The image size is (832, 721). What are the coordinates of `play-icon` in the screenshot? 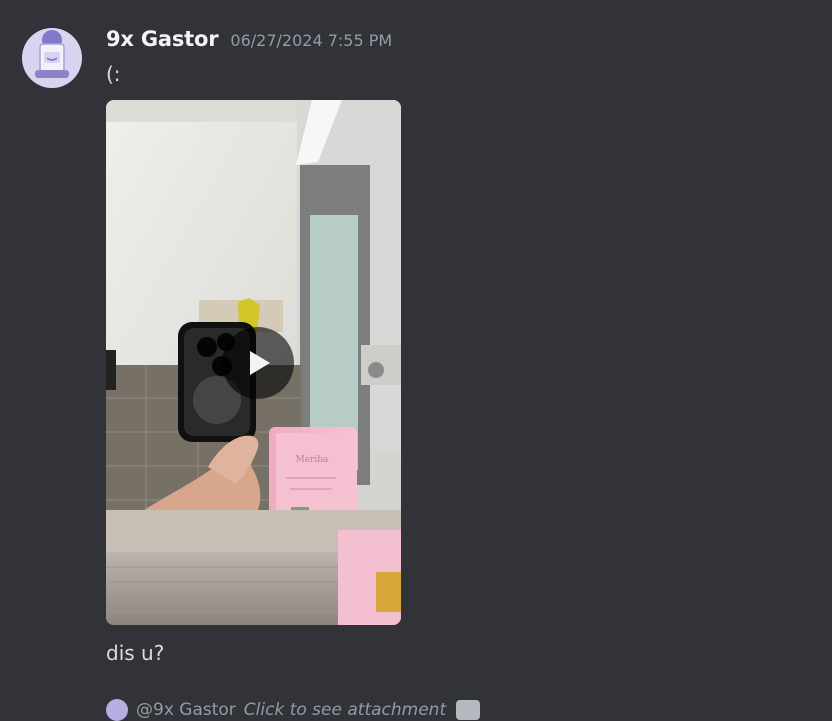 It's located at (260, 363).